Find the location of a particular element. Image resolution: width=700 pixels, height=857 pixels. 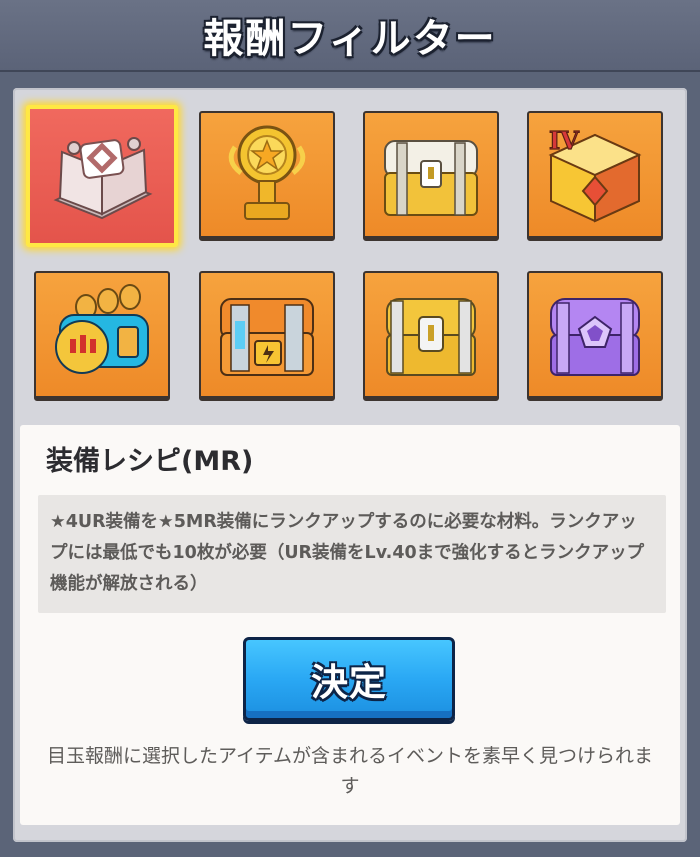

header-bar: 報酬フィルター is located at coordinates (350, 36).